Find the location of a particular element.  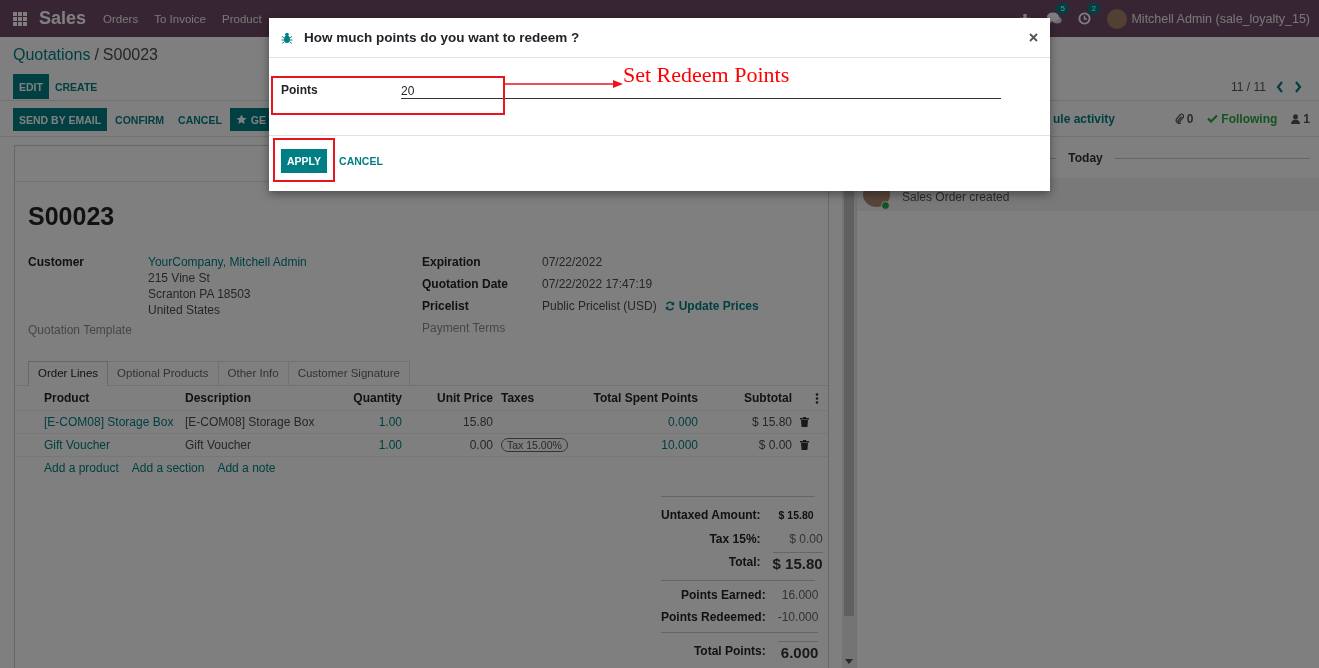

total-value: 6.000 is located at coordinates (798, 651).